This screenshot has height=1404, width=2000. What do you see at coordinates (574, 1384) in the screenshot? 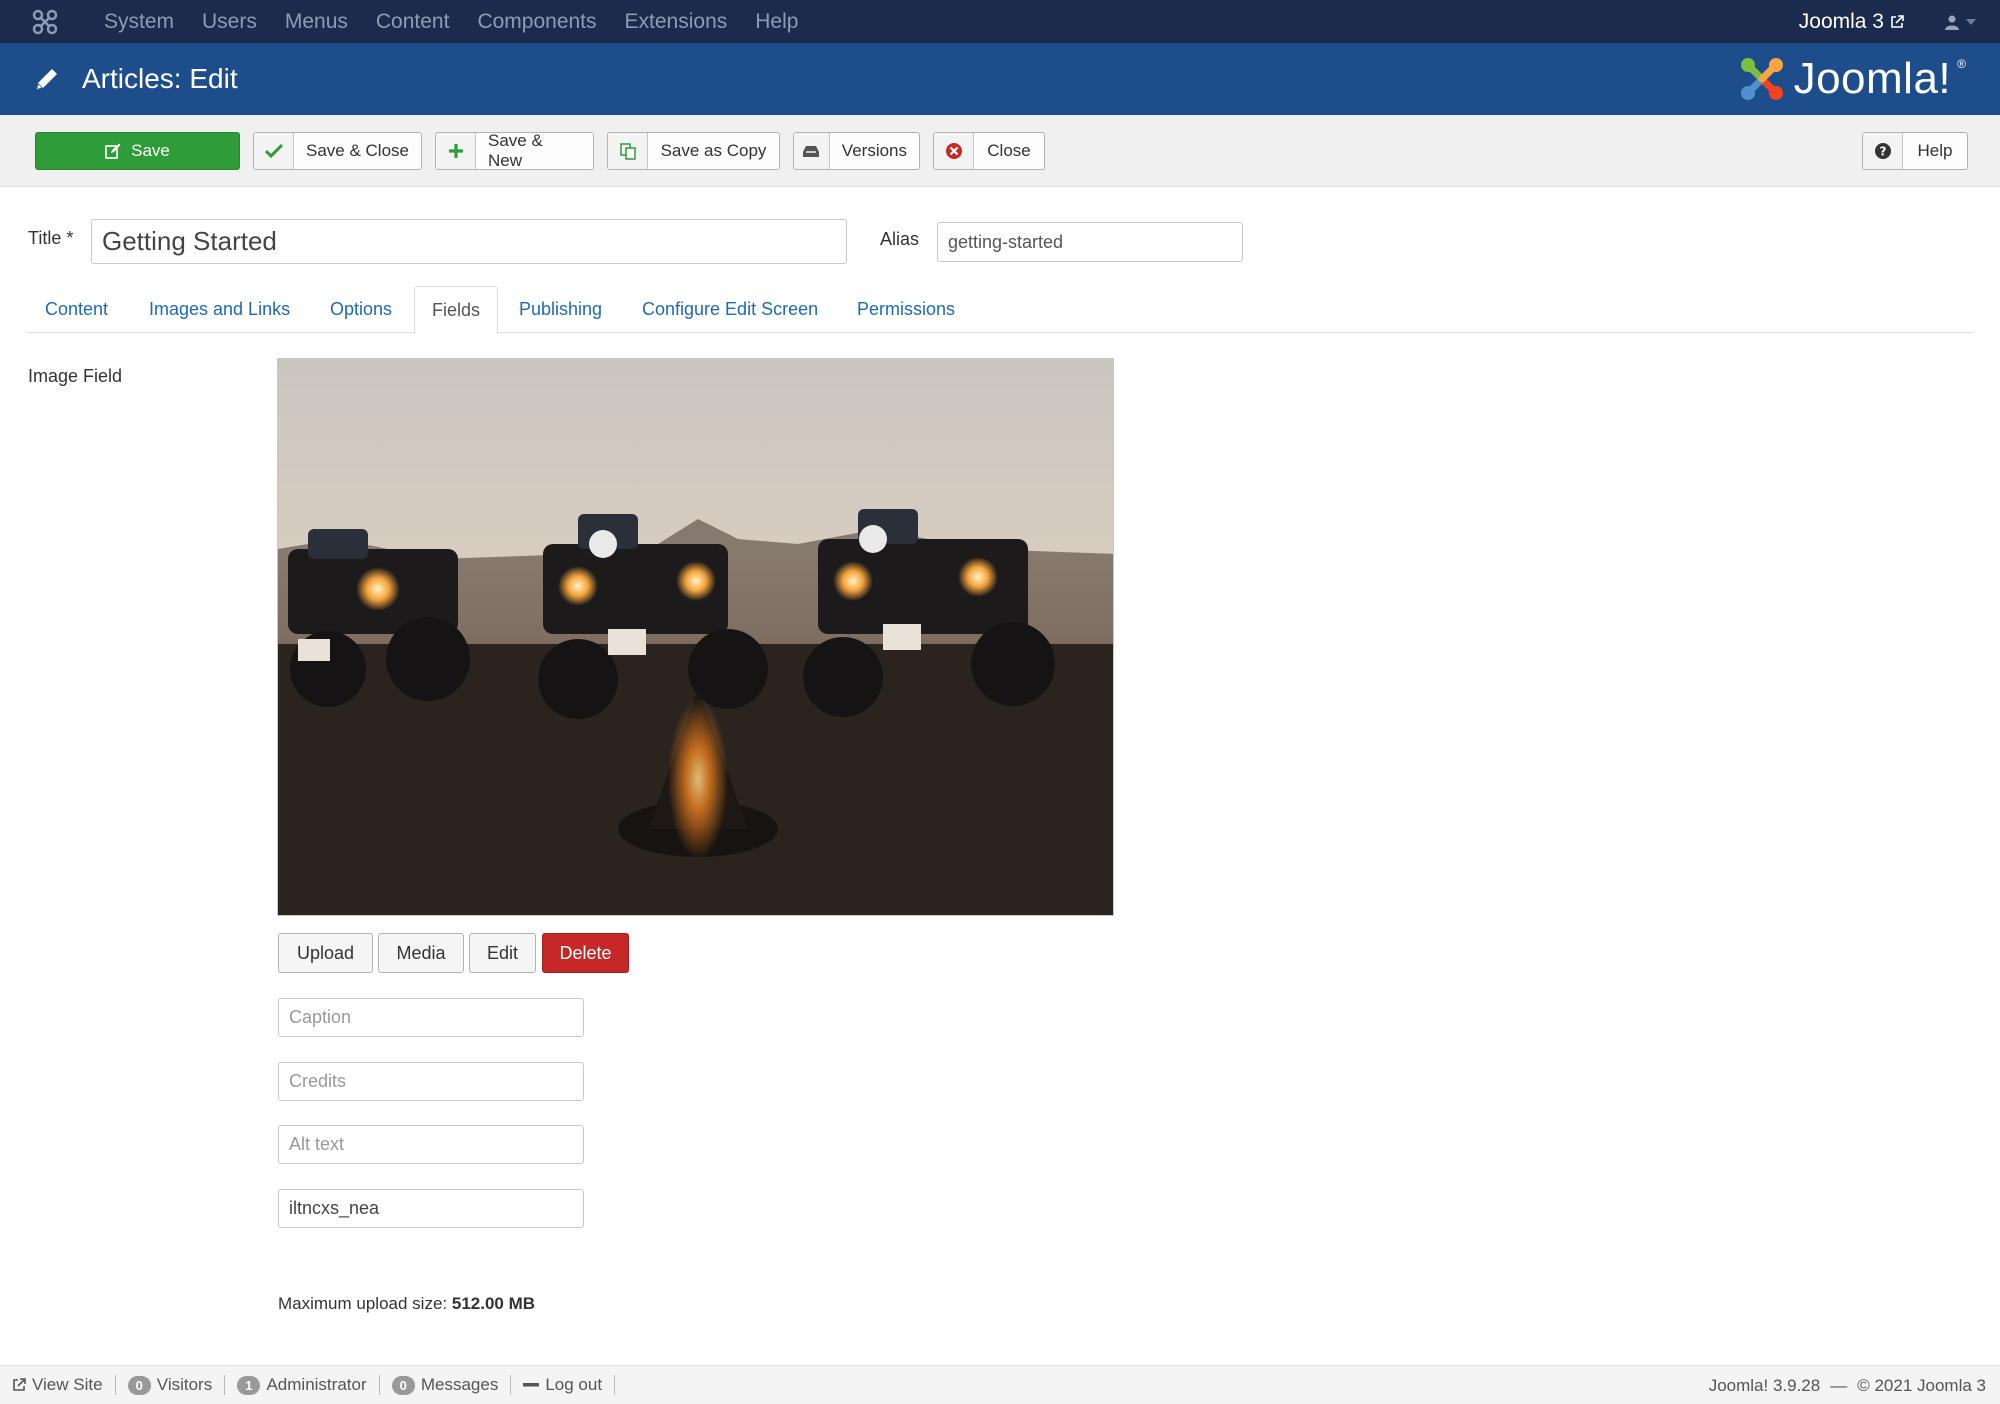
I see `logout-label: Log out` at bounding box center [574, 1384].